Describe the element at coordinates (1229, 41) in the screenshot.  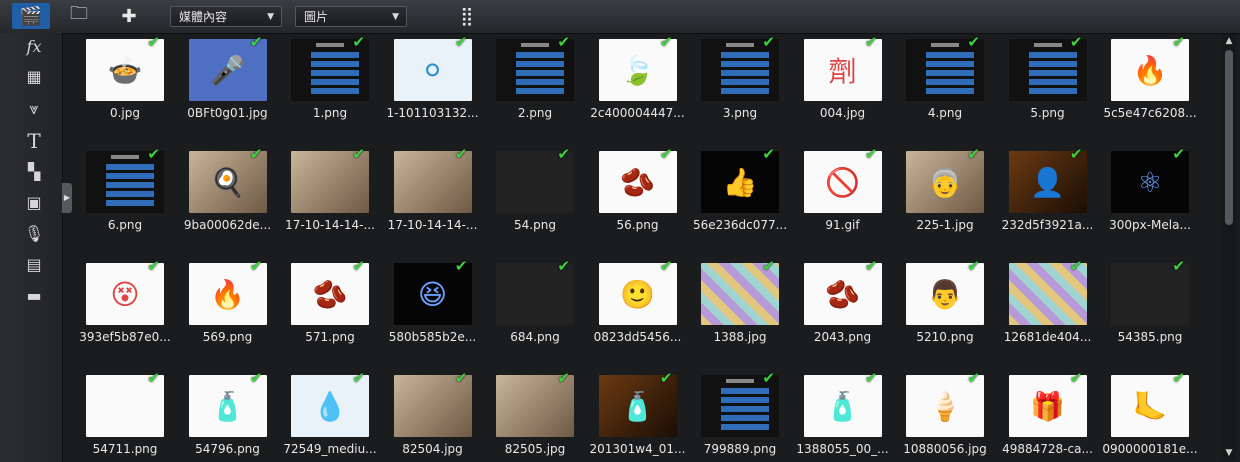
I see `scroll-up-icon: ▲` at that location.